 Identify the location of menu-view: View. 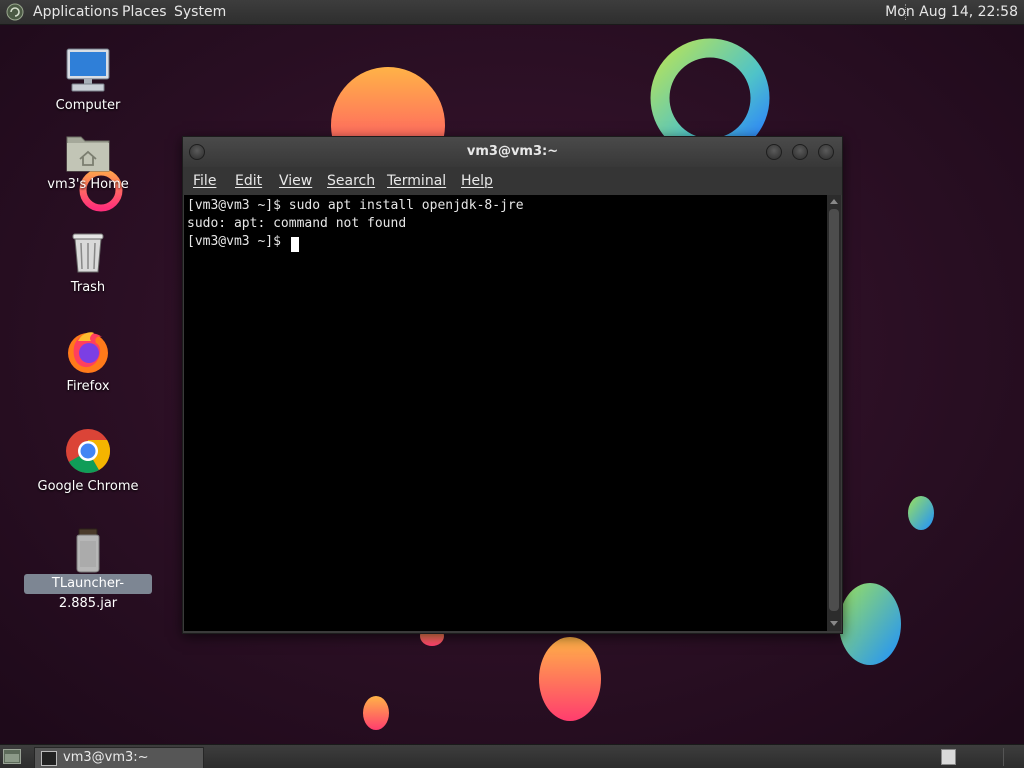
(295, 181).